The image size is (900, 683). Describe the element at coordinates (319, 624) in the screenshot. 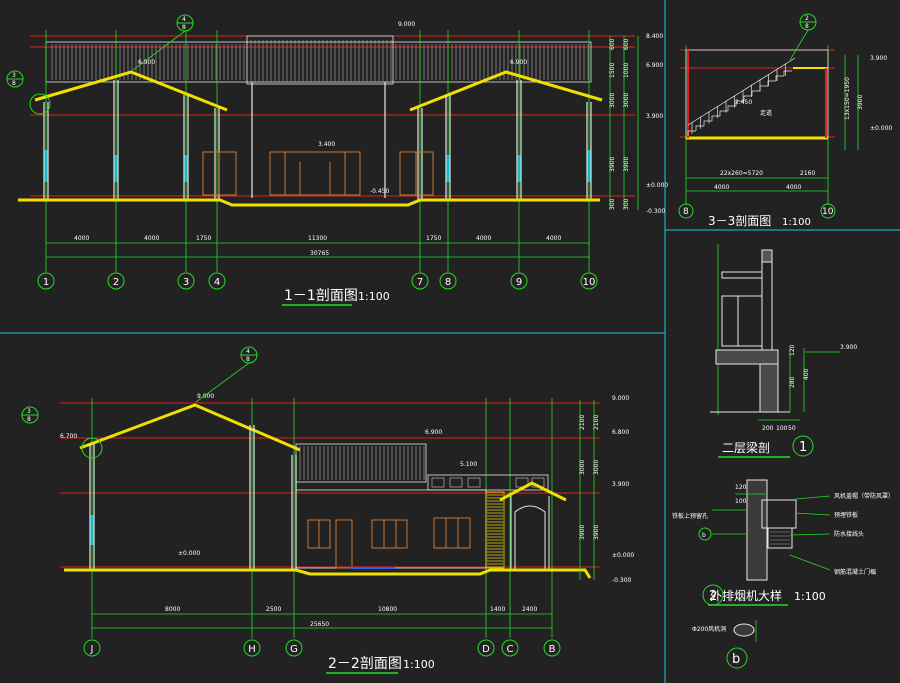

I see `dim-total-text-2-2: 25650` at that location.